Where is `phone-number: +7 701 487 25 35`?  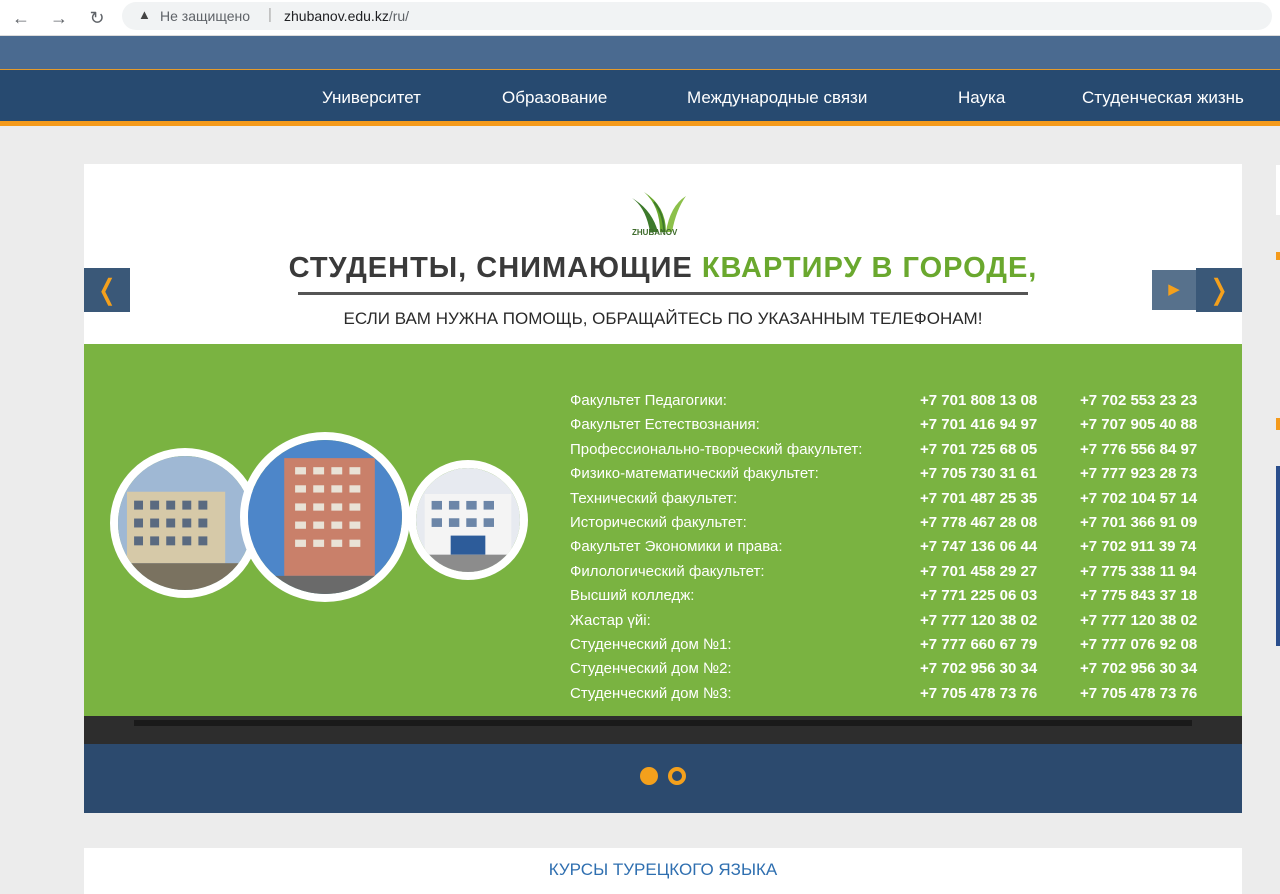 phone-number: +7 701 487 25 35 is located at coordinates (979, 498).